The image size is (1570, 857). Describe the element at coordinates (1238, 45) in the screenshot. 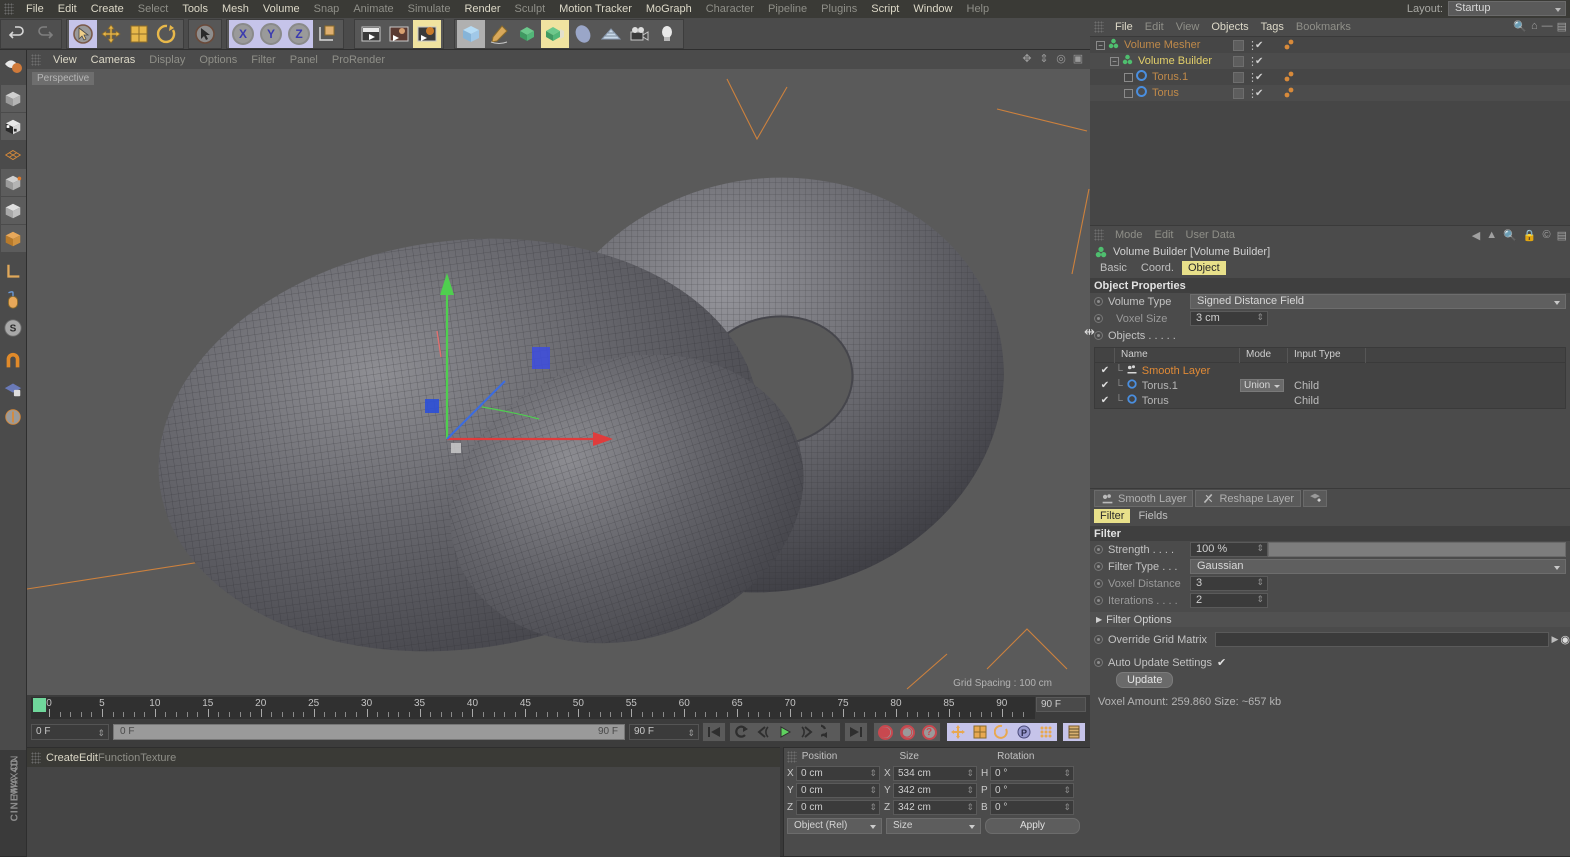

I see `render-toggle-icon` at that location.